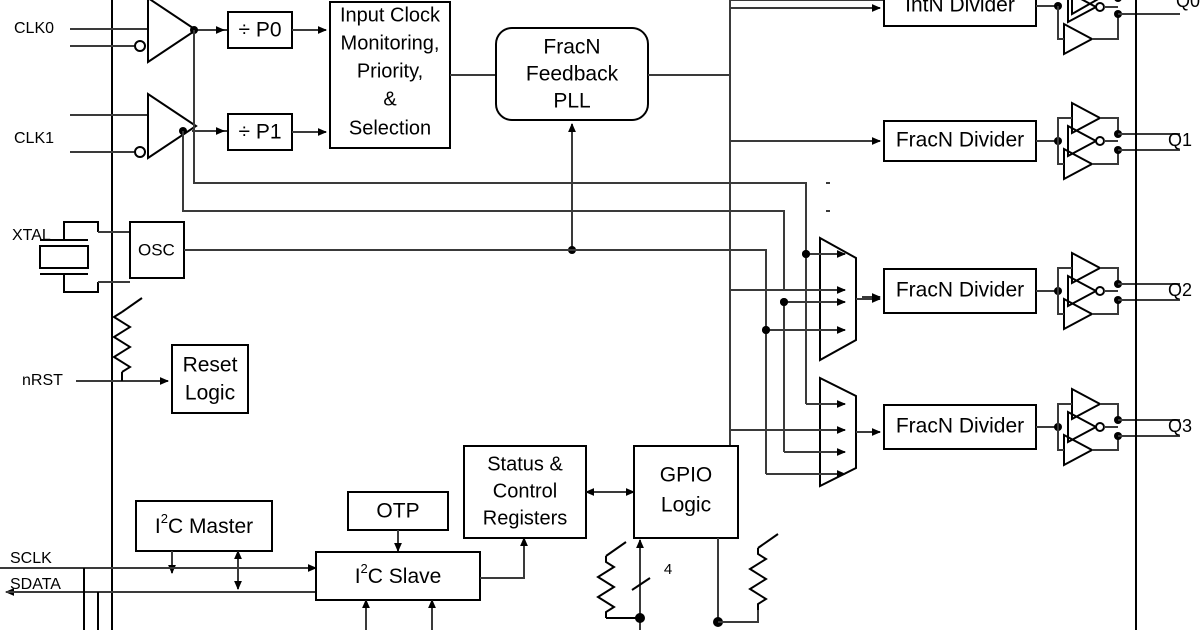 This screenshot has width=1200, height=630. Describe the element at coordinates (620, 582) in the screenshot. I see `gpio-pullup-resistor-left` at that location.